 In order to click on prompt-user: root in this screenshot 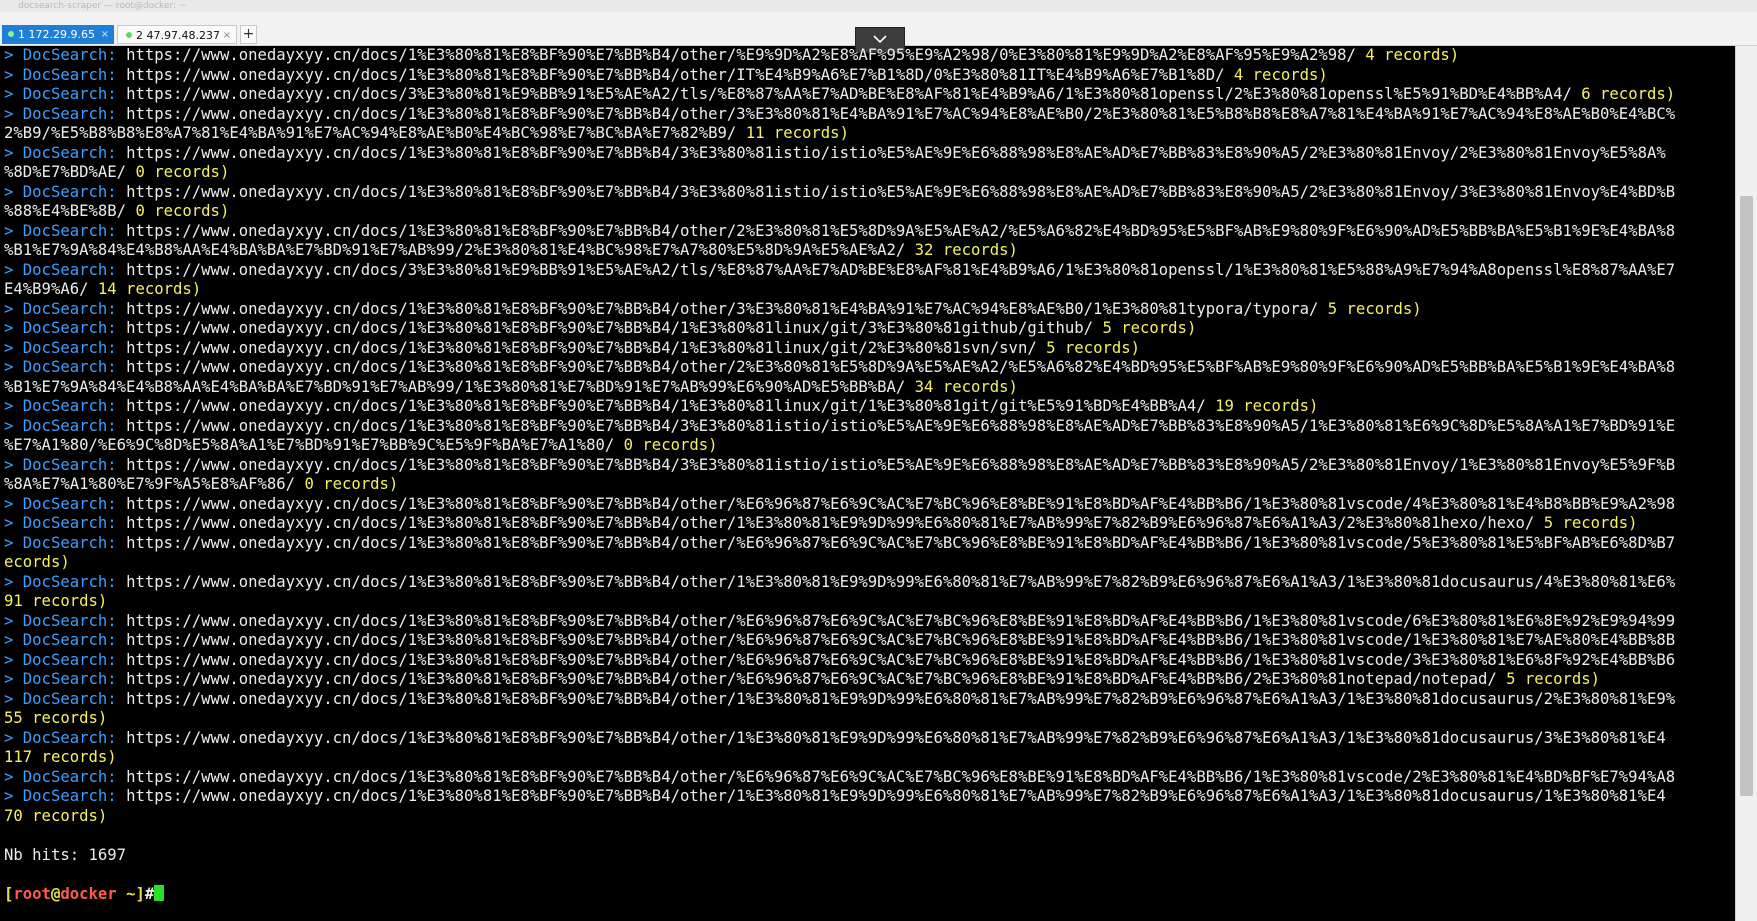, I will do `click(32, 893)`.